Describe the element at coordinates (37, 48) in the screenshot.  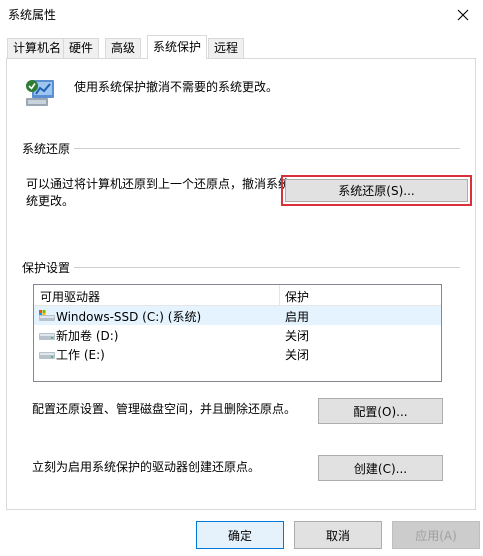
I see `tab-computer-name: 计算机名` at that location.